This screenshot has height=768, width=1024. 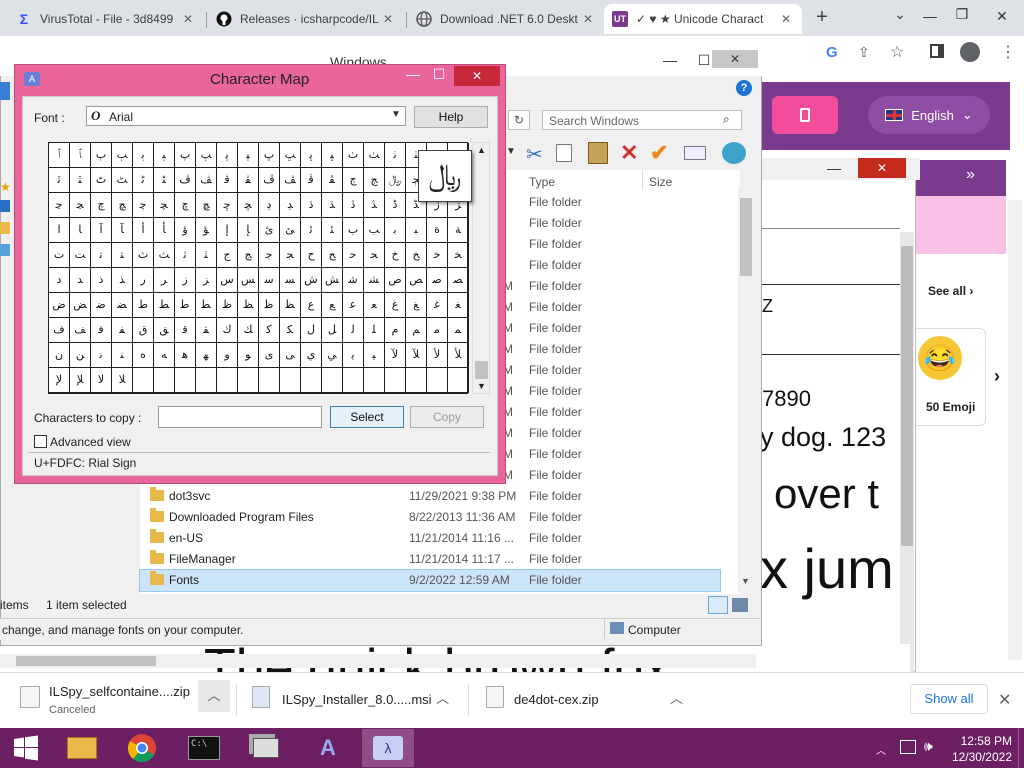 I want to click on character-cell: ﺋ, so click(x=311, y=230).